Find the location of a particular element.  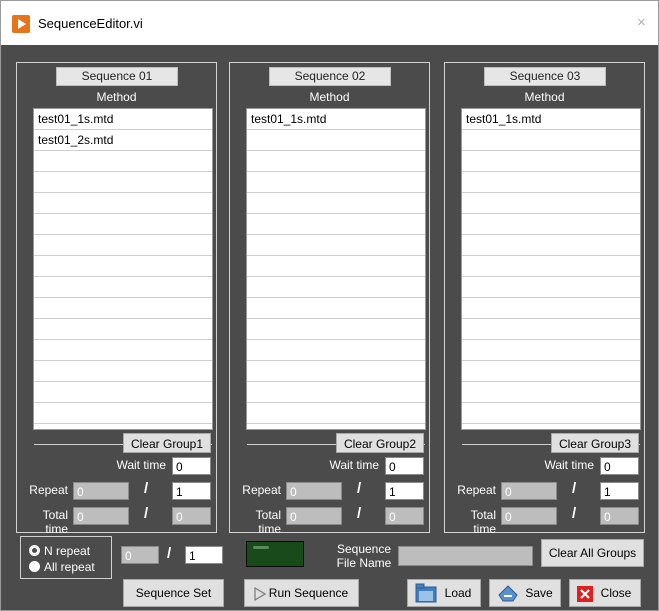

clear-group-2-button: Clear Group2 is located at coordinates (380, 443).